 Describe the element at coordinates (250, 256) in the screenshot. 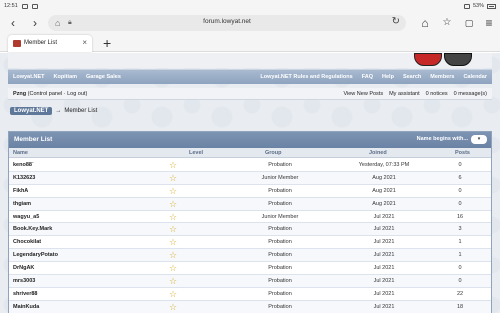

I see `table-row: LegendaryPotato ☆ Probation Jul 2021 1` at that location.